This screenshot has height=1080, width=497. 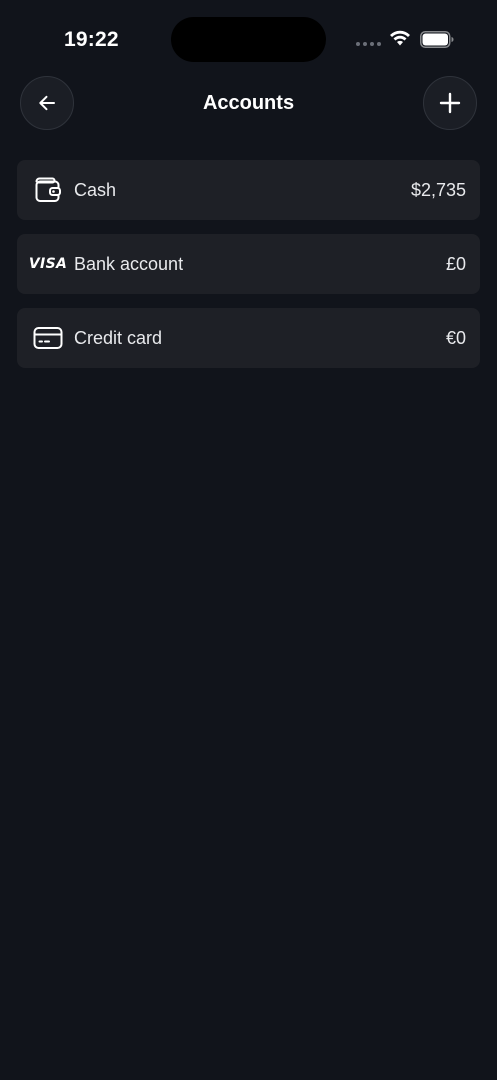 What do you see at coordinates (455, 264) in the screenshot?
I see `account-balance: £0` at bounding box center [455, 264].